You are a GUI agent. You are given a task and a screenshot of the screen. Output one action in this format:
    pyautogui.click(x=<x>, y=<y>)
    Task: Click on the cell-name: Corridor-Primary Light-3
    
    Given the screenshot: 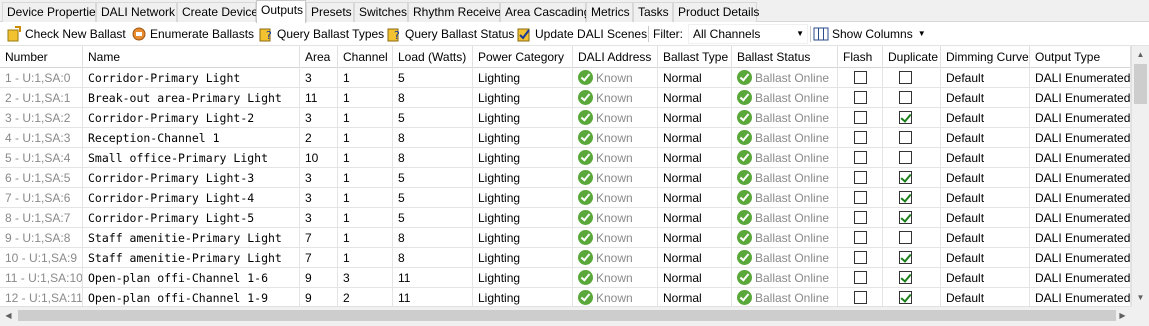 What is the action you would take?
    pyautogui.click(x=191, y=178)
    